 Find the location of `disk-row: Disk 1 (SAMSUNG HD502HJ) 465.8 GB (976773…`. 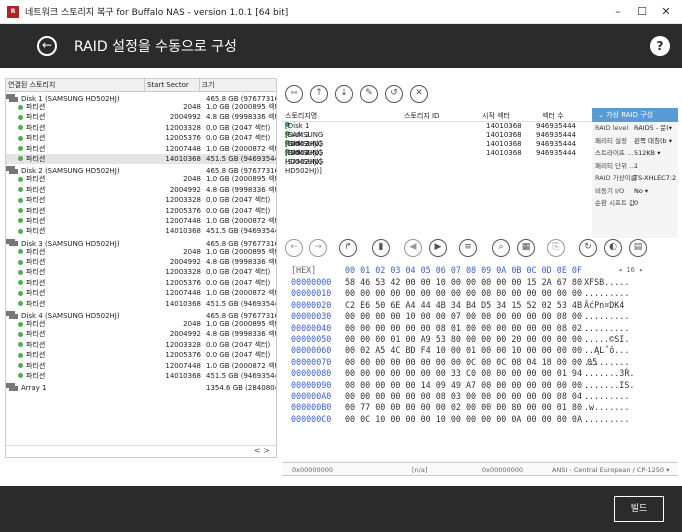

disk-row: Disk 1 (SAMSUNG HD502HJ) 465.8 GB (976773… is located at coordinates (141, 98).